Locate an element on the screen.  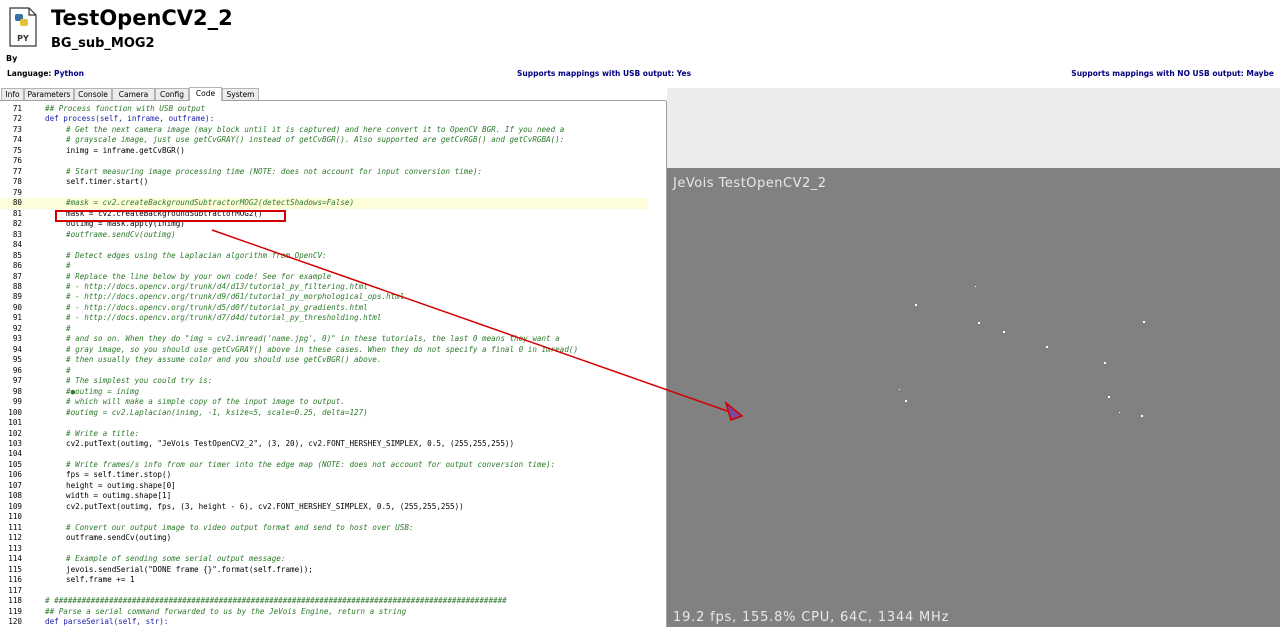
line-number: 116 is located at coordinates (15, 580).